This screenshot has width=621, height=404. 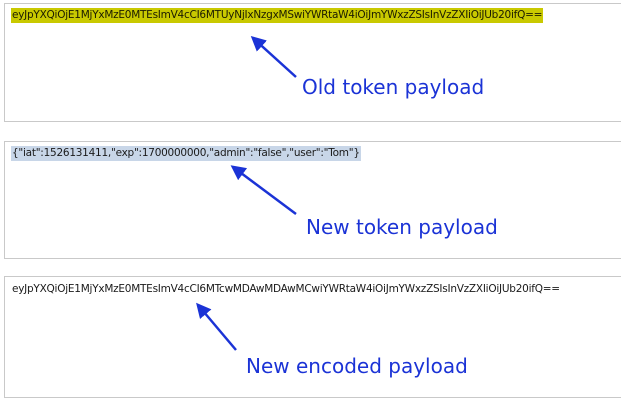 I want to click on new-token-annotation: New token payload, so click(x=402, y=227).